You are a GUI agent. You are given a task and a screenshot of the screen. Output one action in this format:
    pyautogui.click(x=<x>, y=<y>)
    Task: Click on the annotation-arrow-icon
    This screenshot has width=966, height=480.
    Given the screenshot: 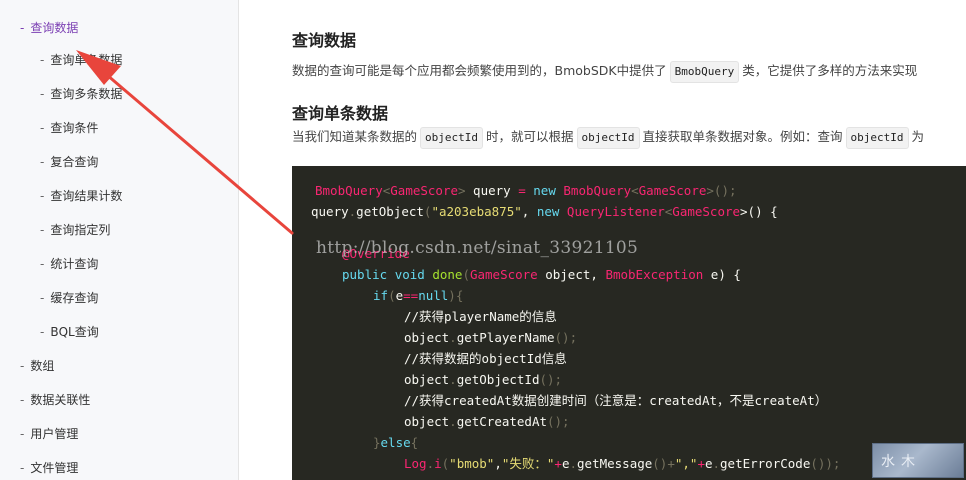 What is the action you would take?
    pyautogui.click(x=185, y=142)
    